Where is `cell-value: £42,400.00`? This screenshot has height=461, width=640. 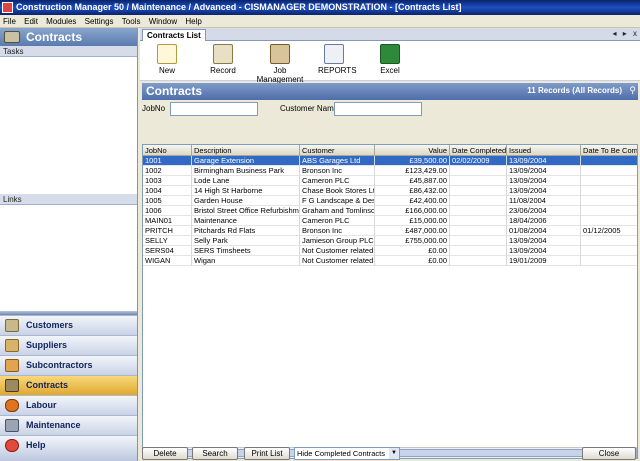 cell-value: £42,400.00 is located at coordinates (412, 201).